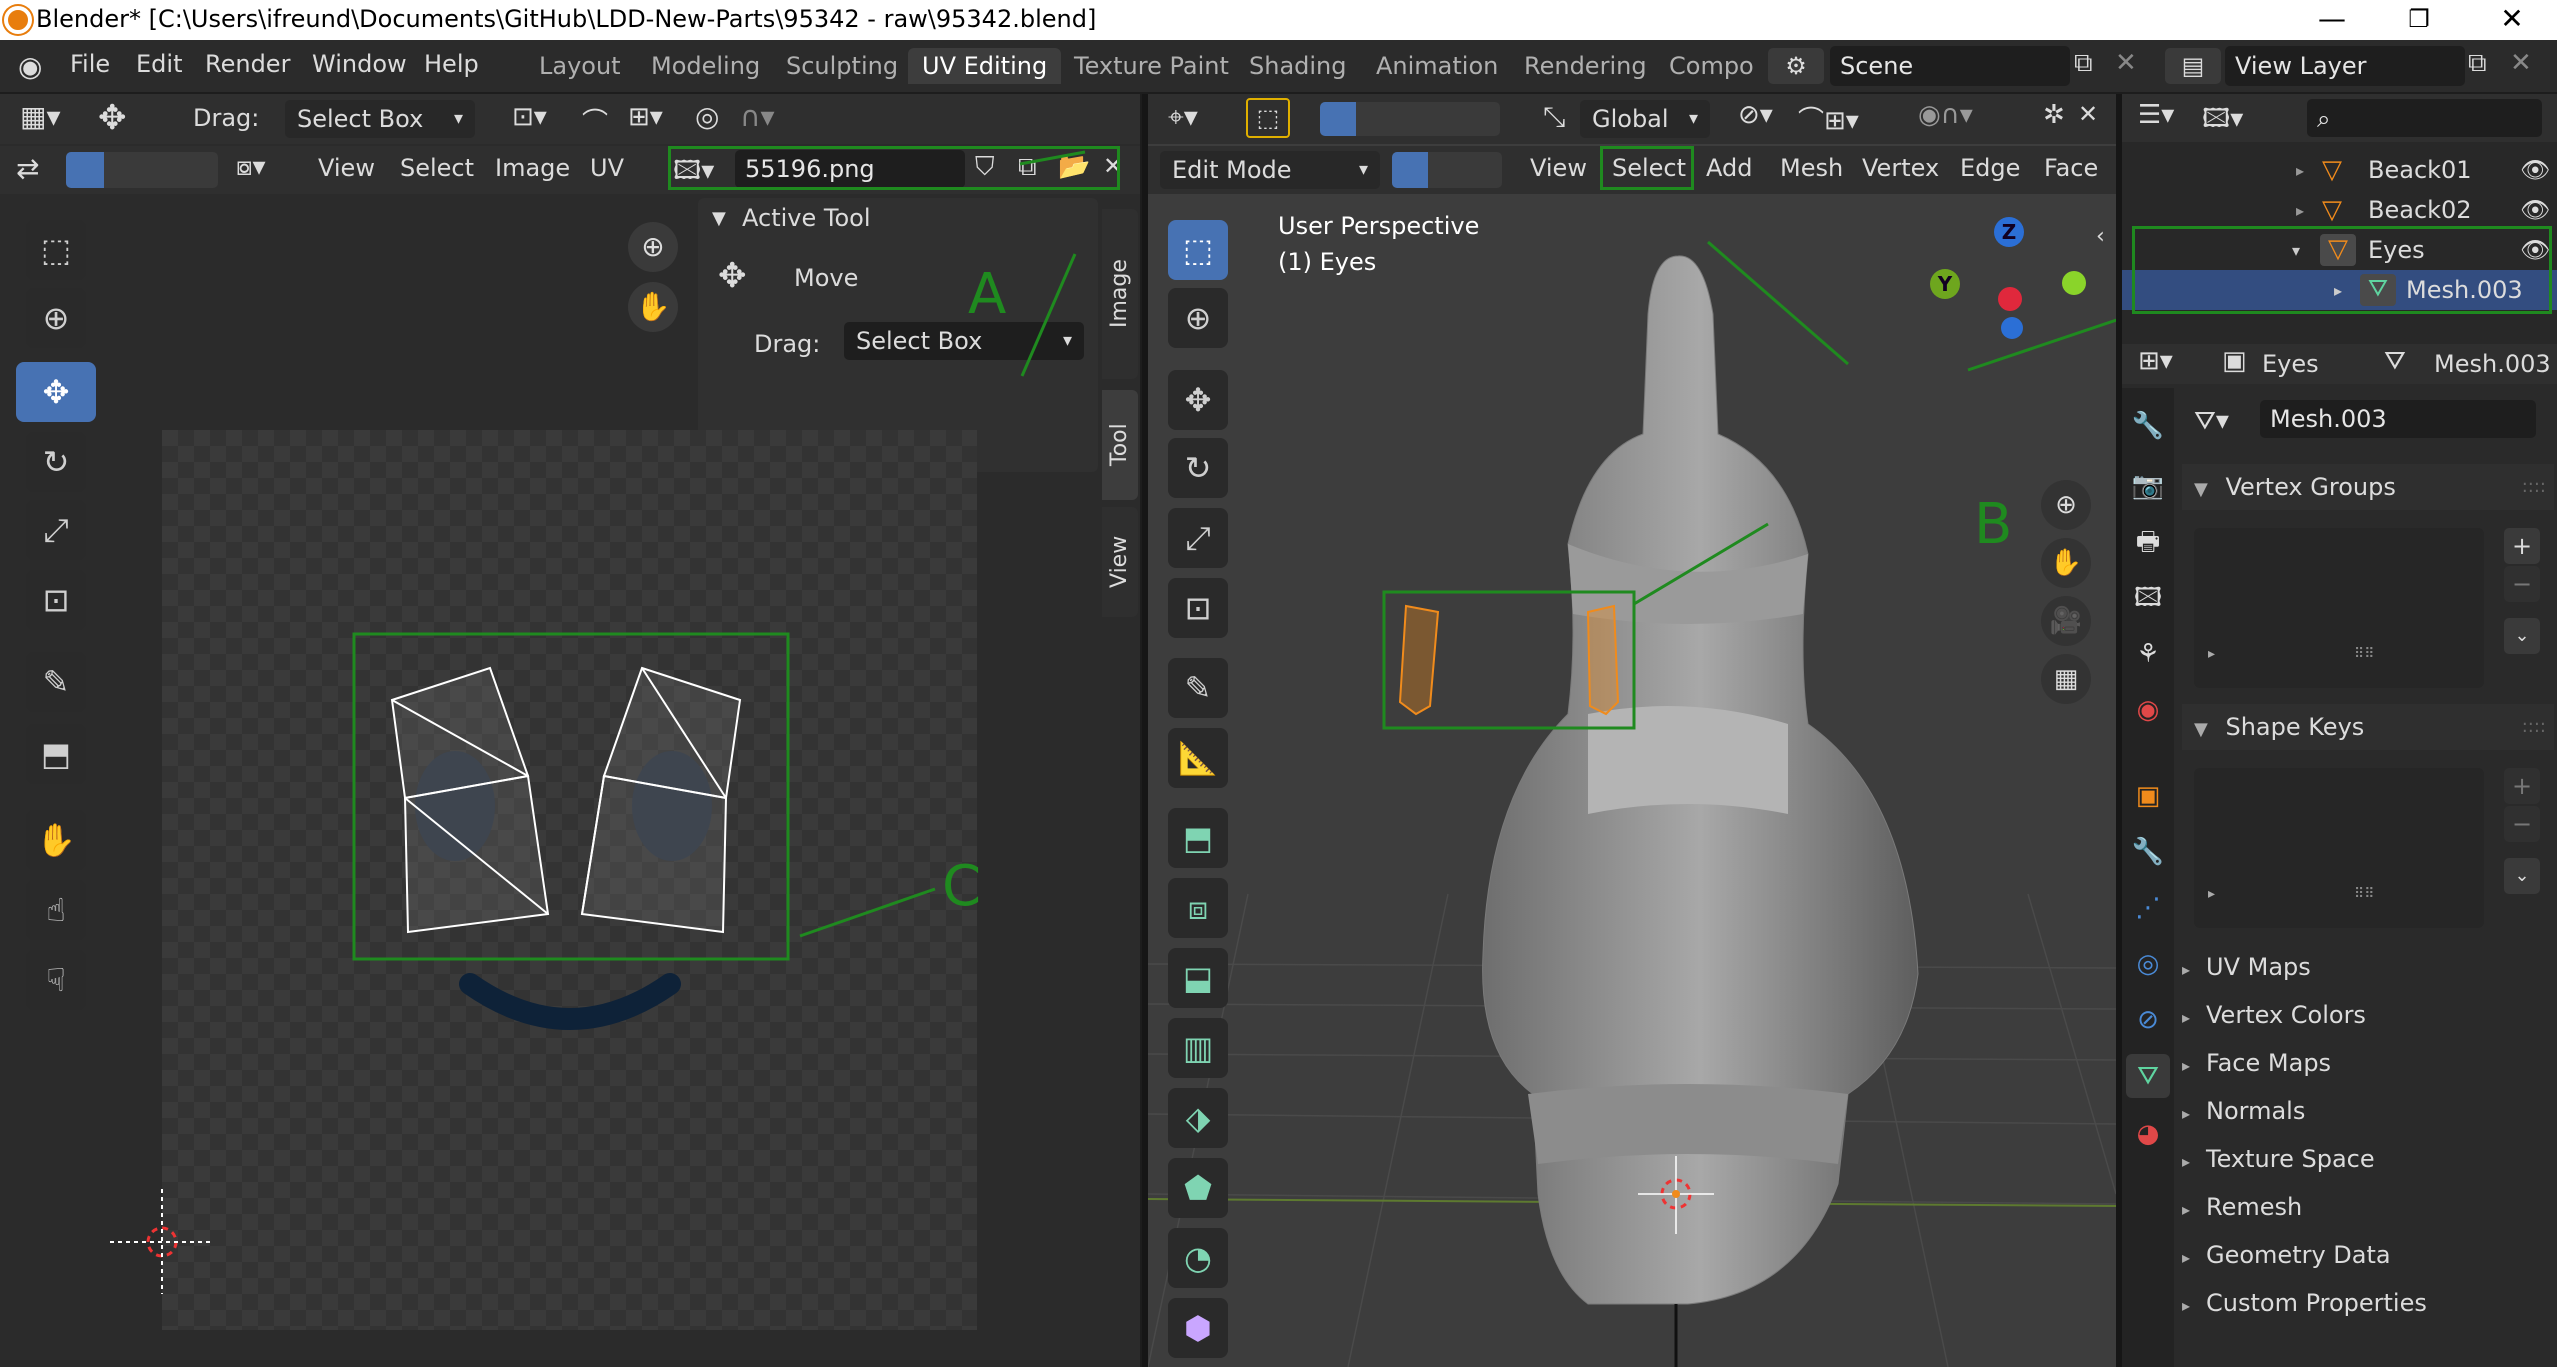  I want to click on scene-field: Scene, so click(1950, 66).